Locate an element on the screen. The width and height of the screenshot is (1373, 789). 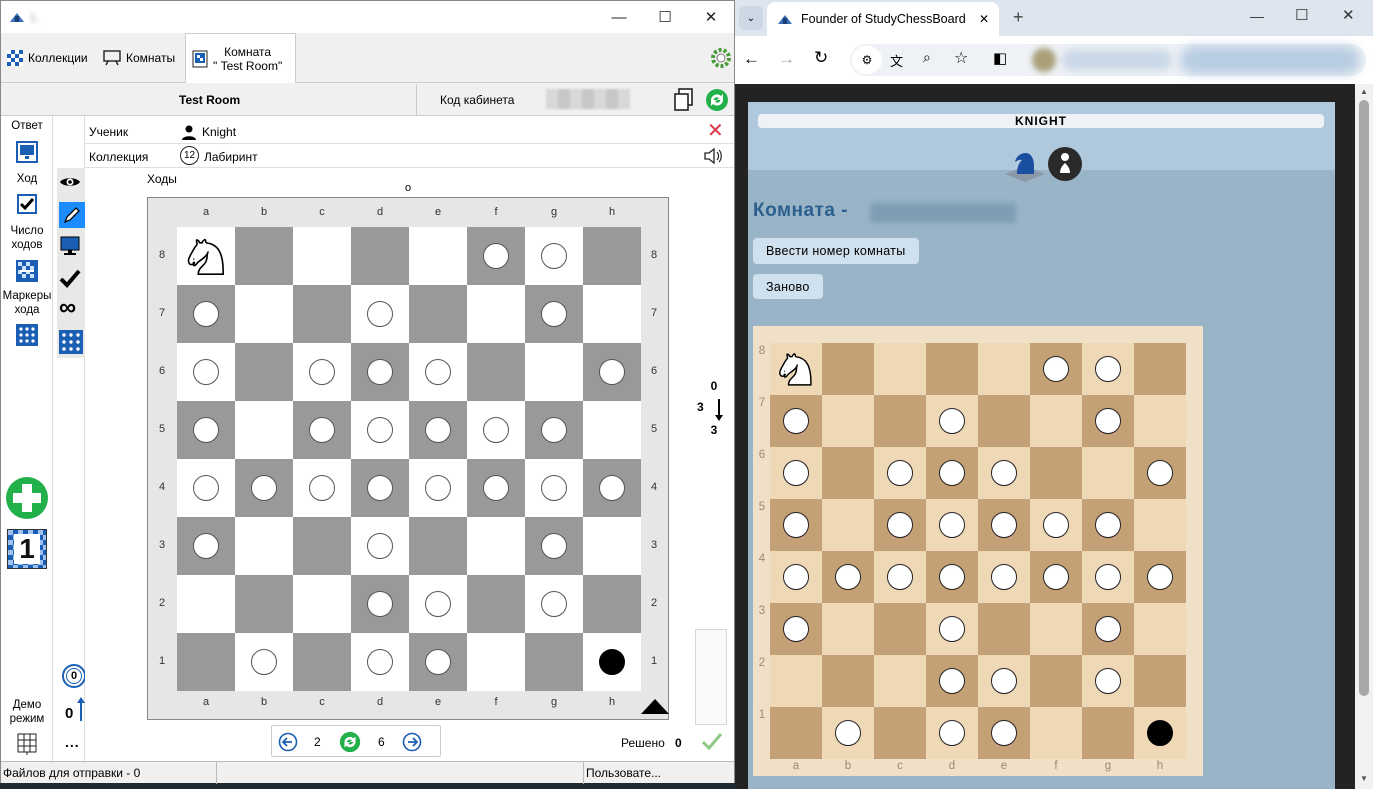
move-check-icon is located at coordinates (27, 204).